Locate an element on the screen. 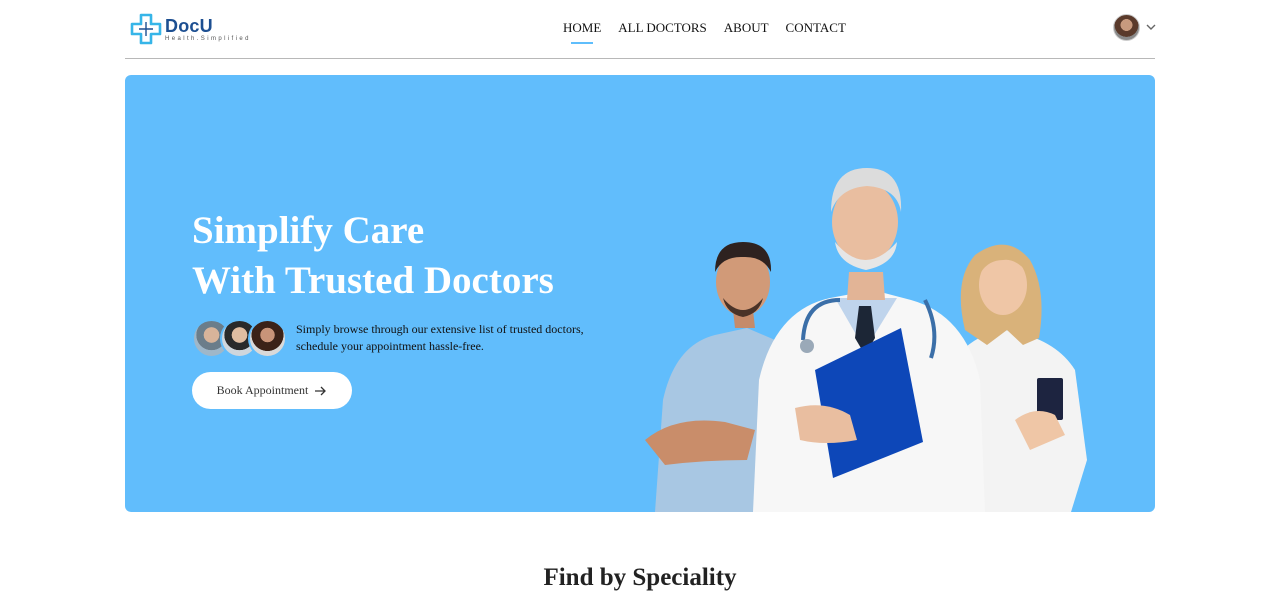  arrow-right-icon is located at coordinates (321, 390).